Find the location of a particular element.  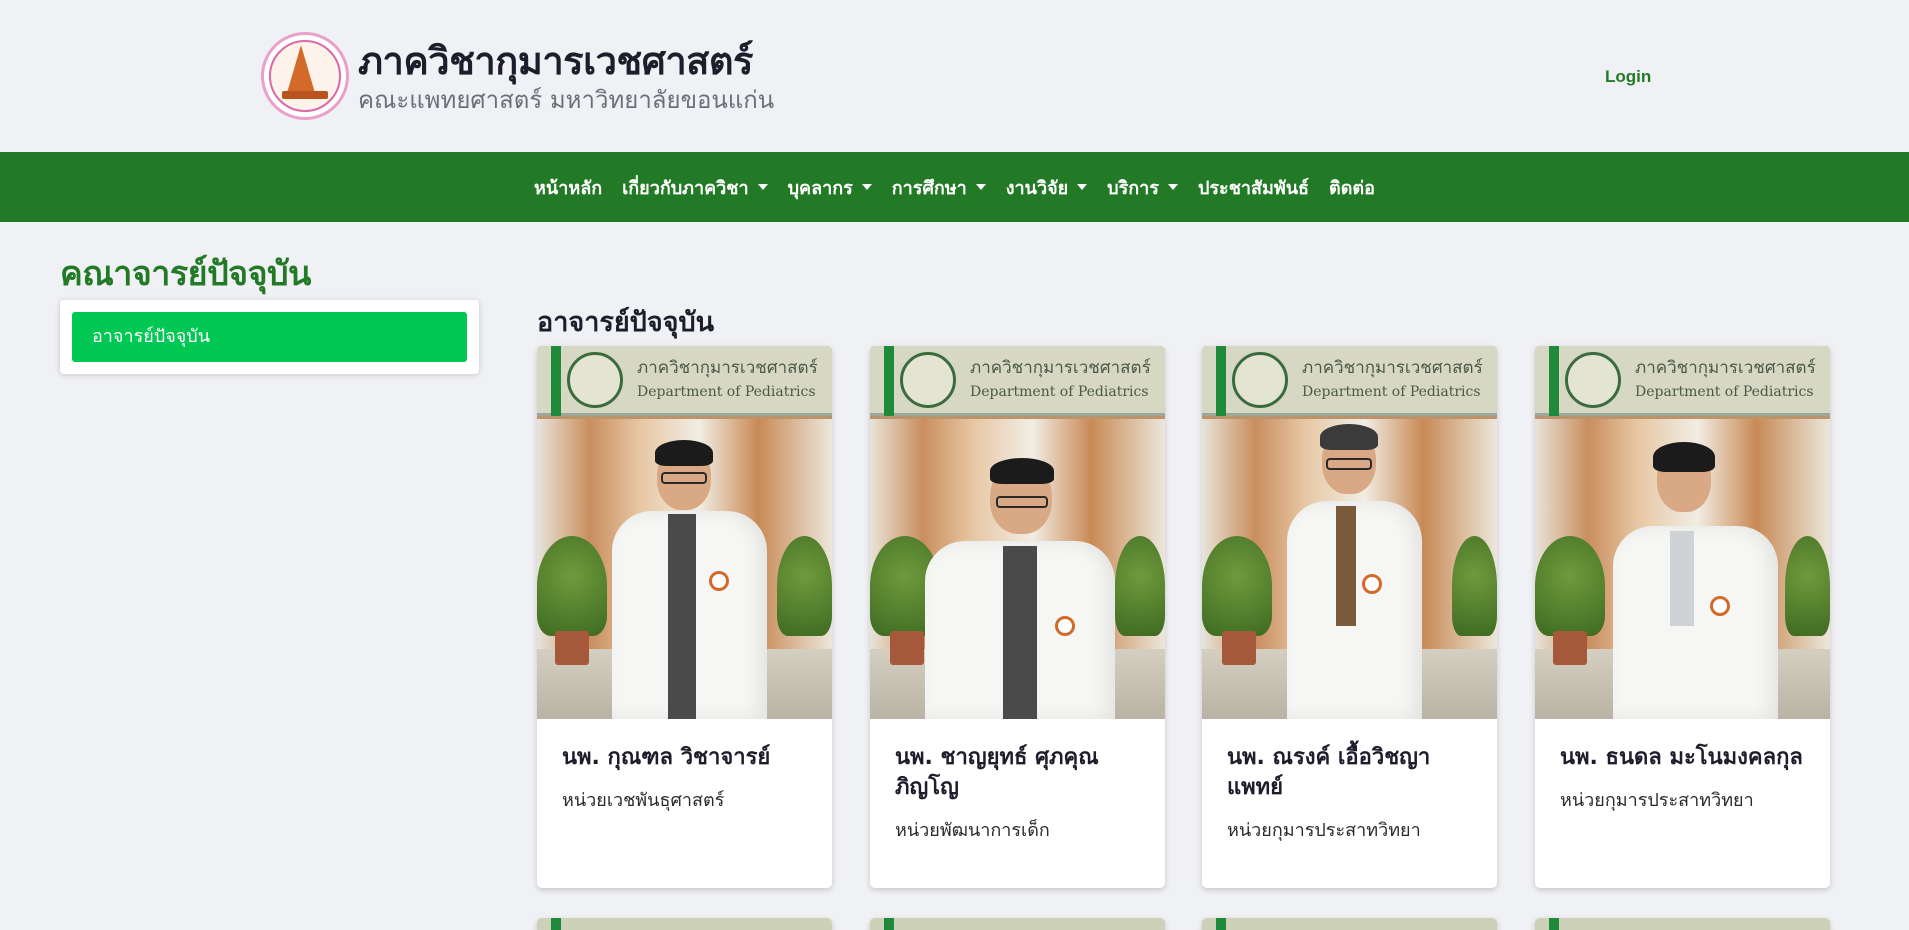

card-body: นพ. กุณฑล วิชาจารย์ หน่วยเวชพันธุศาสตร์ is located at coordinates (684, 766).